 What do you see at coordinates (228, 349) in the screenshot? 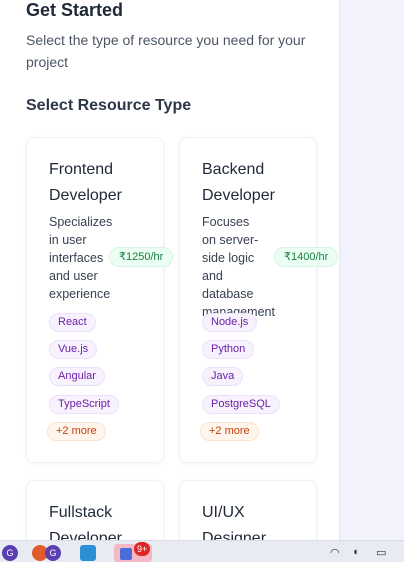
I see `tag-chip: Python` at bounding box center [228, 349].